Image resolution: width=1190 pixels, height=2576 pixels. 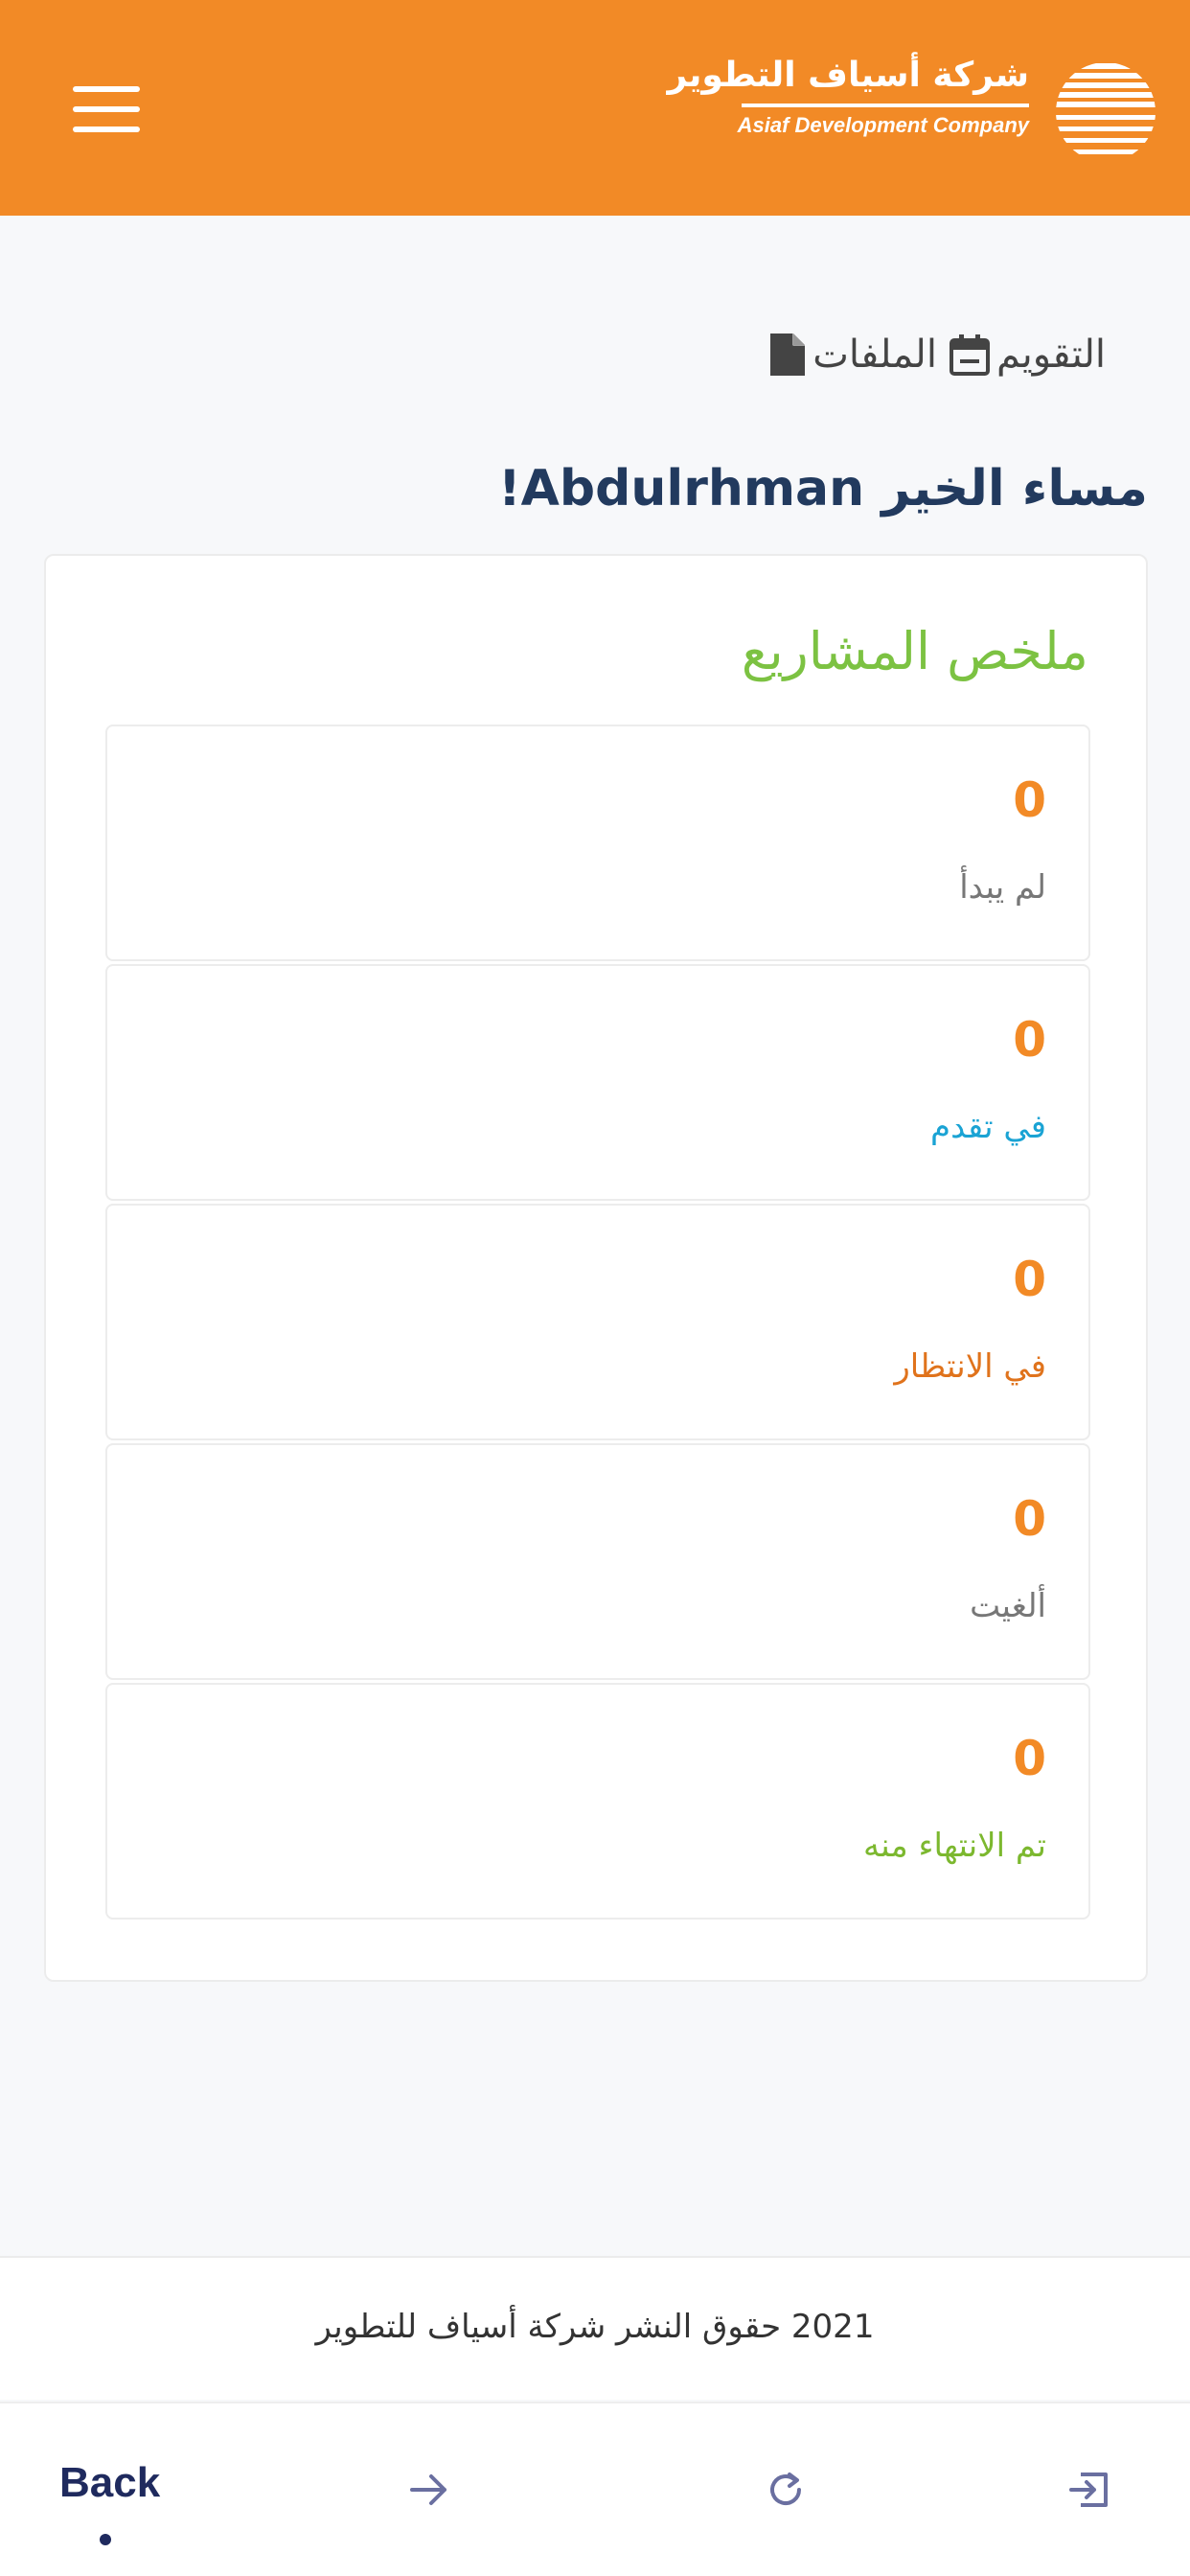 I want to click on back-button: Back, so click(x=109, y=2483).